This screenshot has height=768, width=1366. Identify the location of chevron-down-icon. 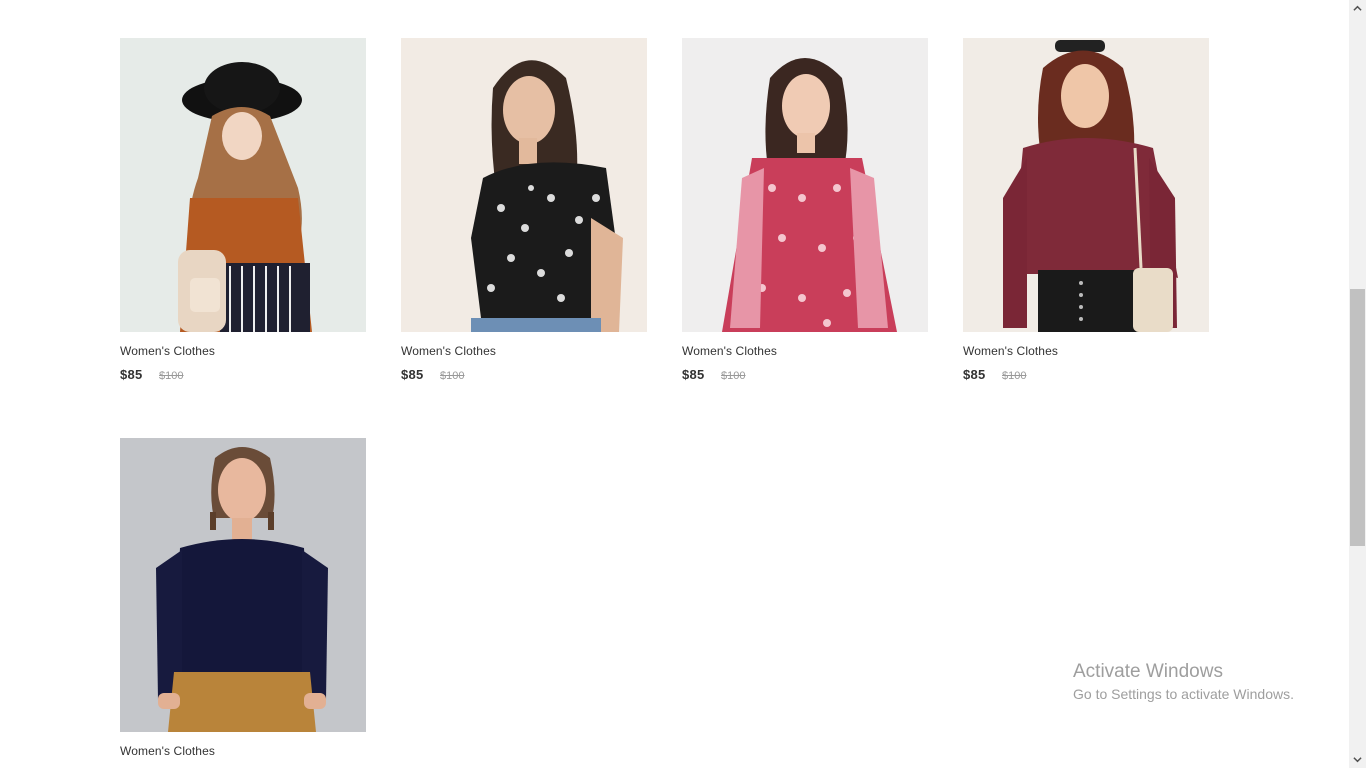
(1357, 760).